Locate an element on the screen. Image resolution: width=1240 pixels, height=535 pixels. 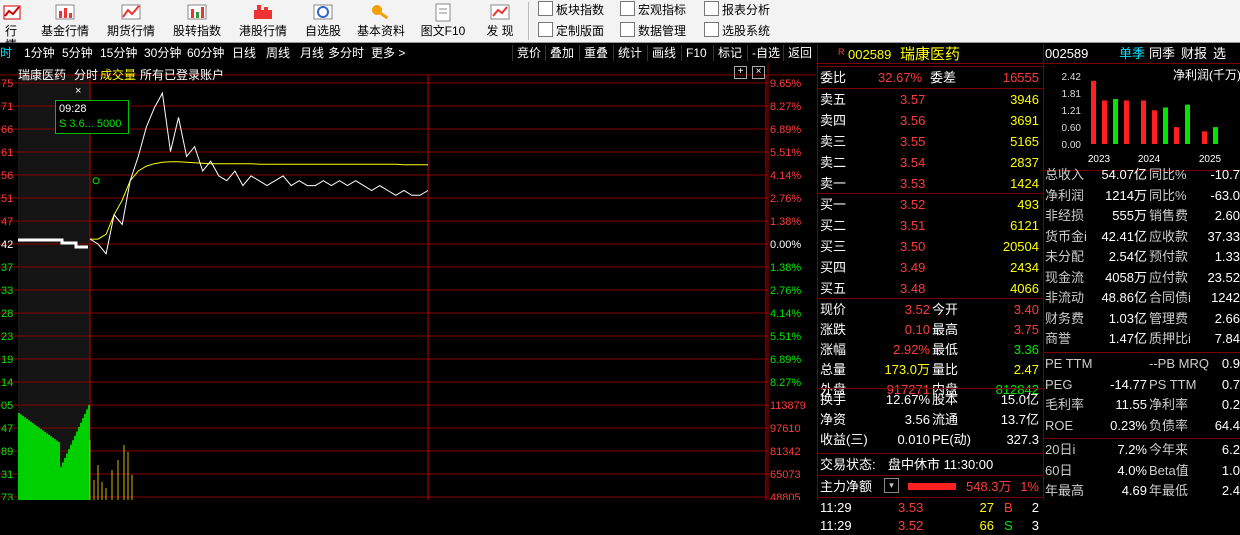
bid-level-price: 3.49 is located at coordinates (913, 267).